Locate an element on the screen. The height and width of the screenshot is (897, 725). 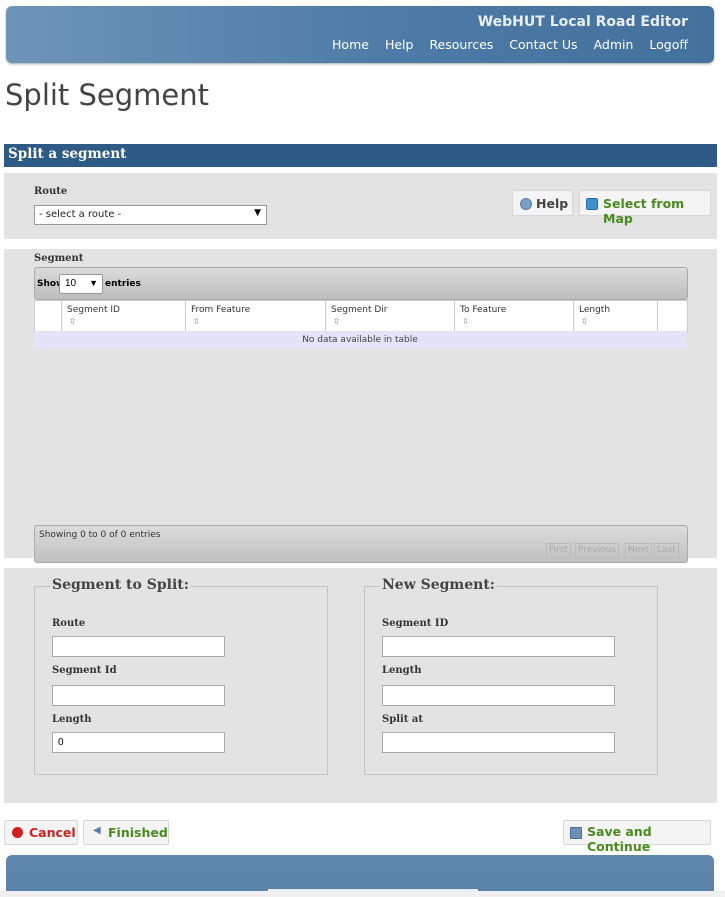
route-label: Route is located at coordinates (51, 191).